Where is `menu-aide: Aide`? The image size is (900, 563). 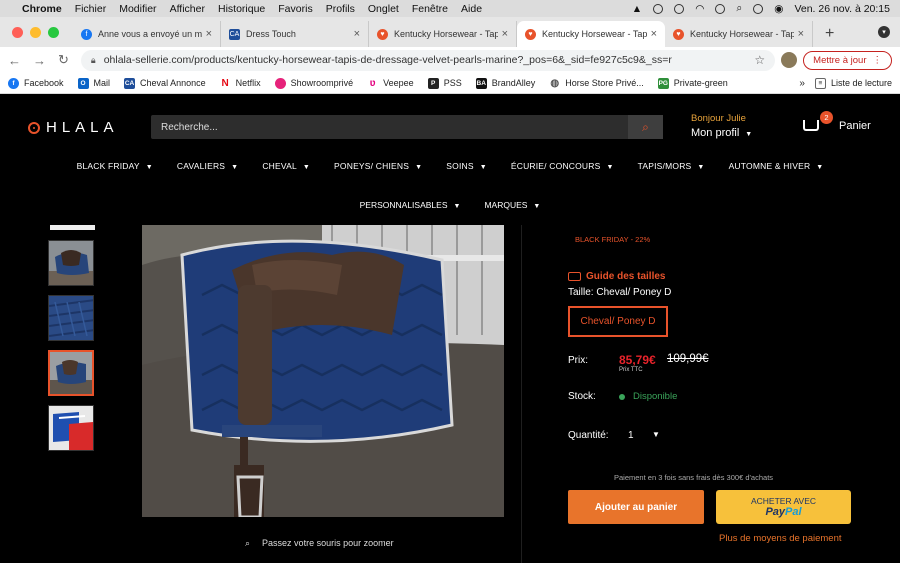 menu-aide: Aide is located at coordinates (471, 9).